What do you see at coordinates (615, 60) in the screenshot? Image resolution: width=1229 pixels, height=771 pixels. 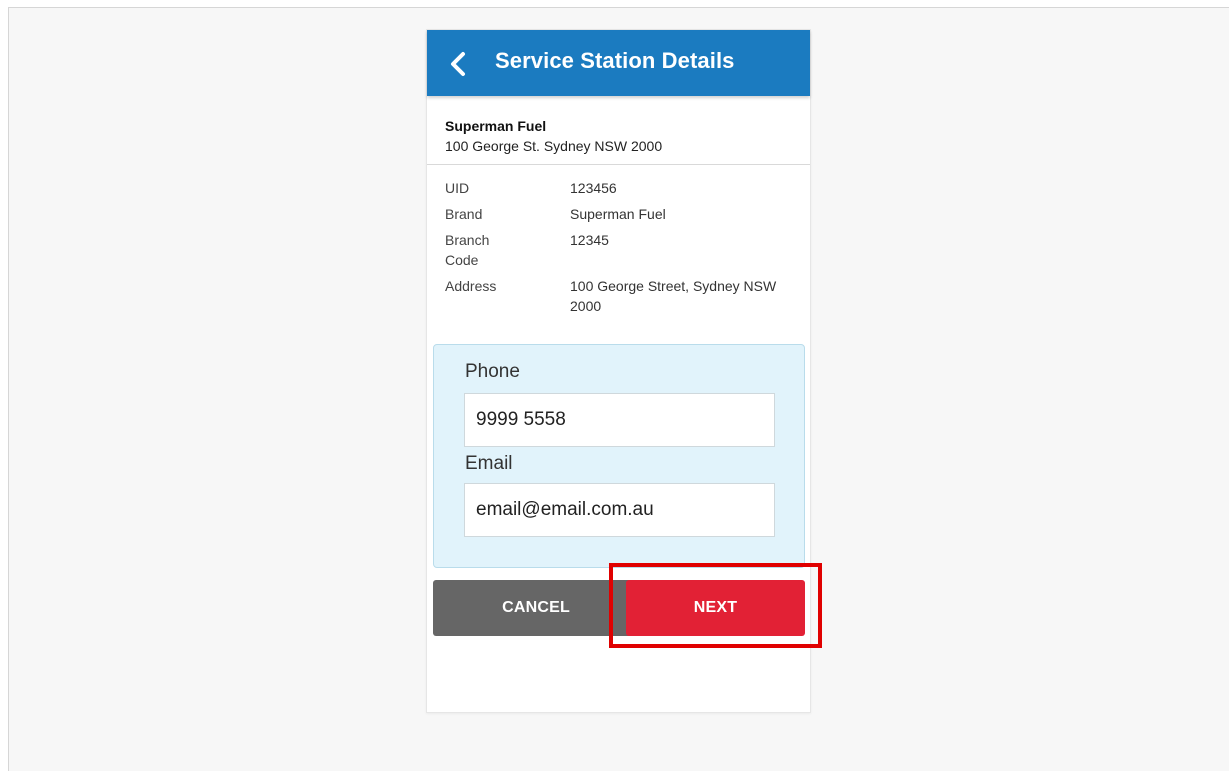 I see `page-title: Service Station Details` at bounding box center [615, 60].